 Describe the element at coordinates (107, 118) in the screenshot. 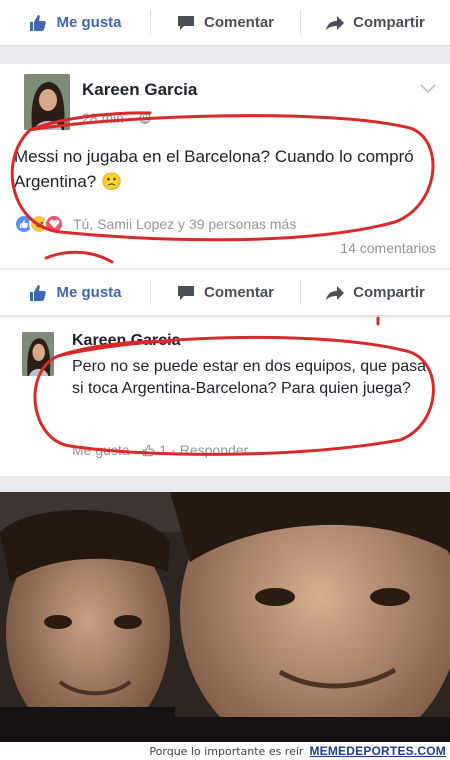

I see `post-time: 28 min ·` at that location.